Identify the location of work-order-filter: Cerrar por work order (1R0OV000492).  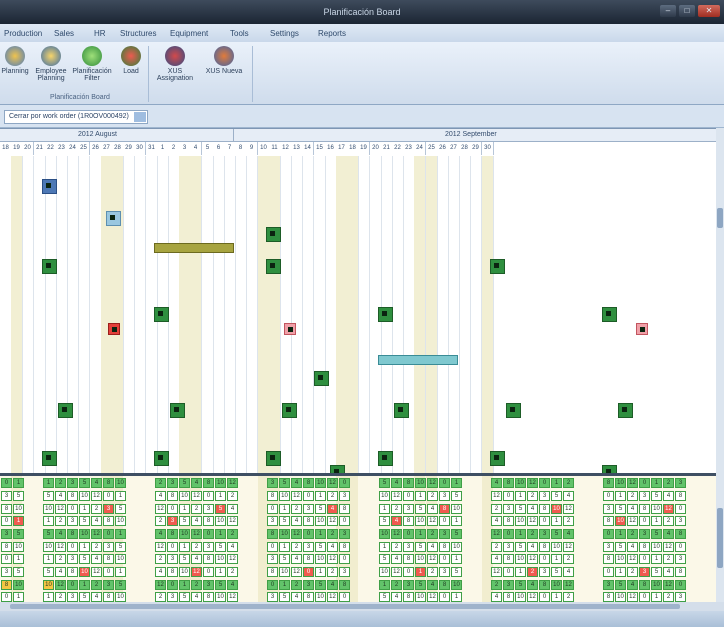
(76, 117).